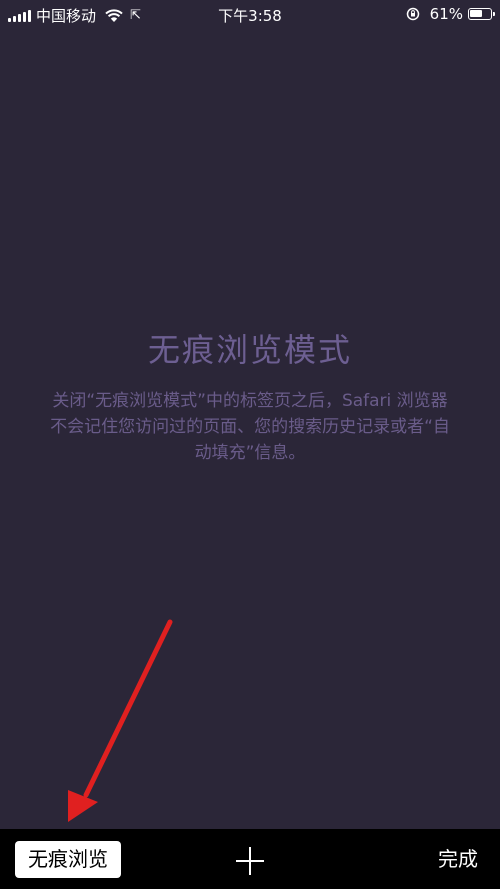 The height and width of the screenshot is (889, 500). I want to click on bottom-toolbar: 无痕浏览 完成, so click(250, 859).